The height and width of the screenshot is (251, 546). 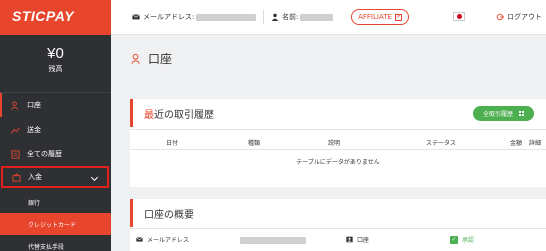 What do you see at coordinates (375, 17) in the screenshot?
I see `affiliate-label: AFFILIATE` at bounding box center [375, 17].